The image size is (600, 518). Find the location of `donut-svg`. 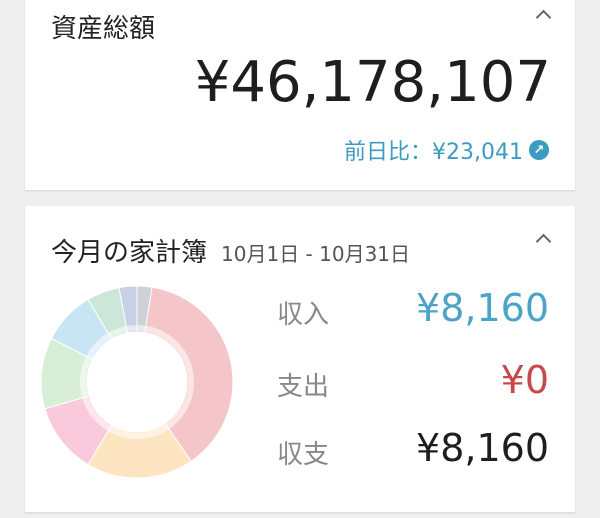

donut-svg is located at coordinates (137, 382).